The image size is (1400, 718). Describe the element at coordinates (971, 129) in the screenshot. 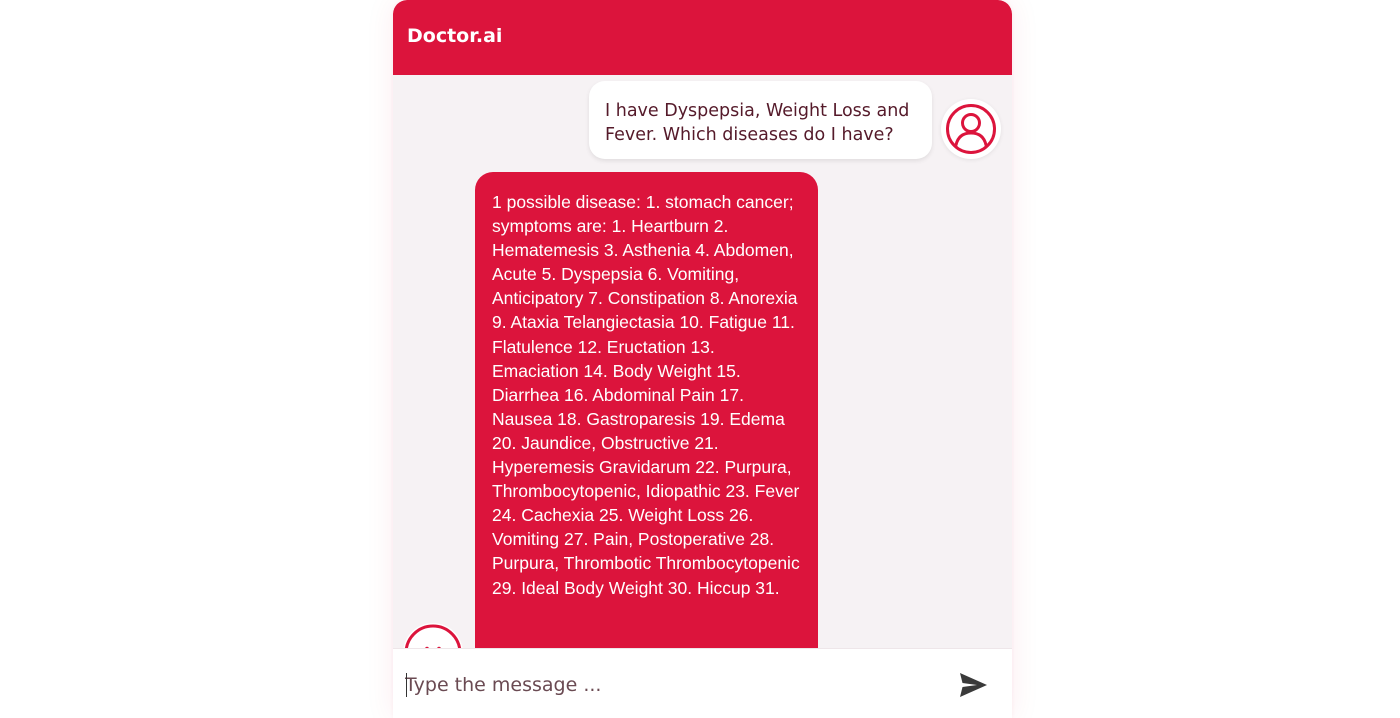

I see `user-avatar` at that location.